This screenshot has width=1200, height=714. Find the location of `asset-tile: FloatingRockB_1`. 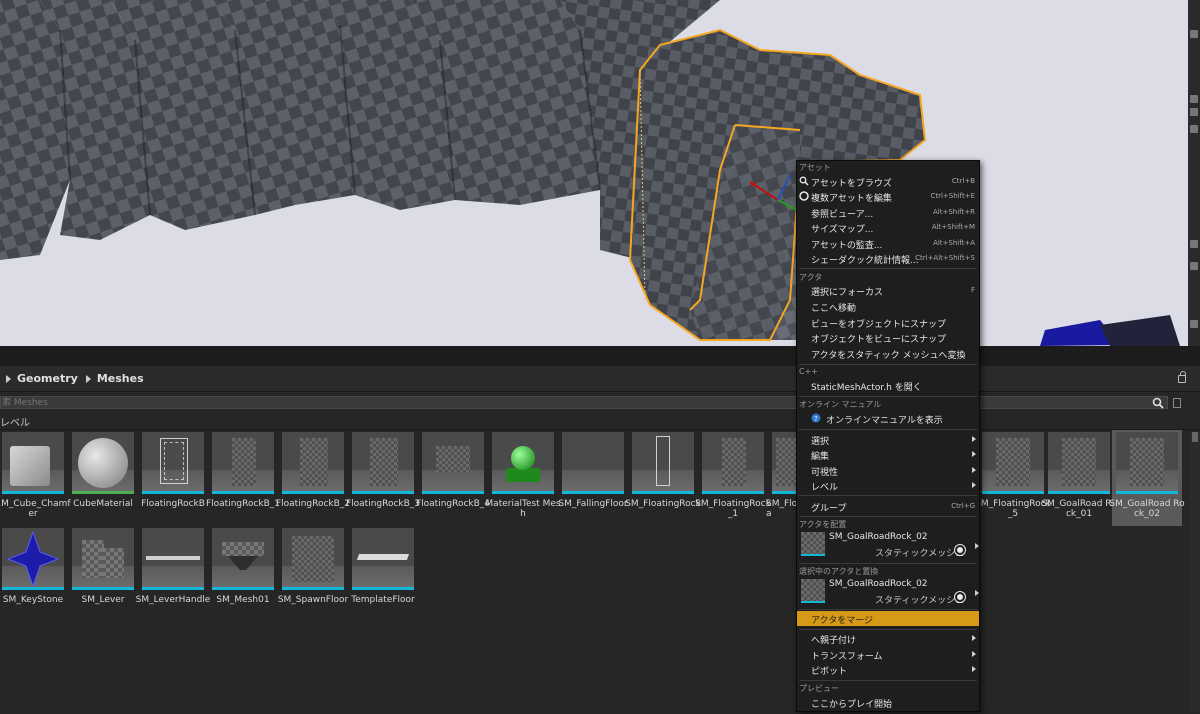

asset-tile: FloatingRockB_1 is located at coordinates (243, 478).